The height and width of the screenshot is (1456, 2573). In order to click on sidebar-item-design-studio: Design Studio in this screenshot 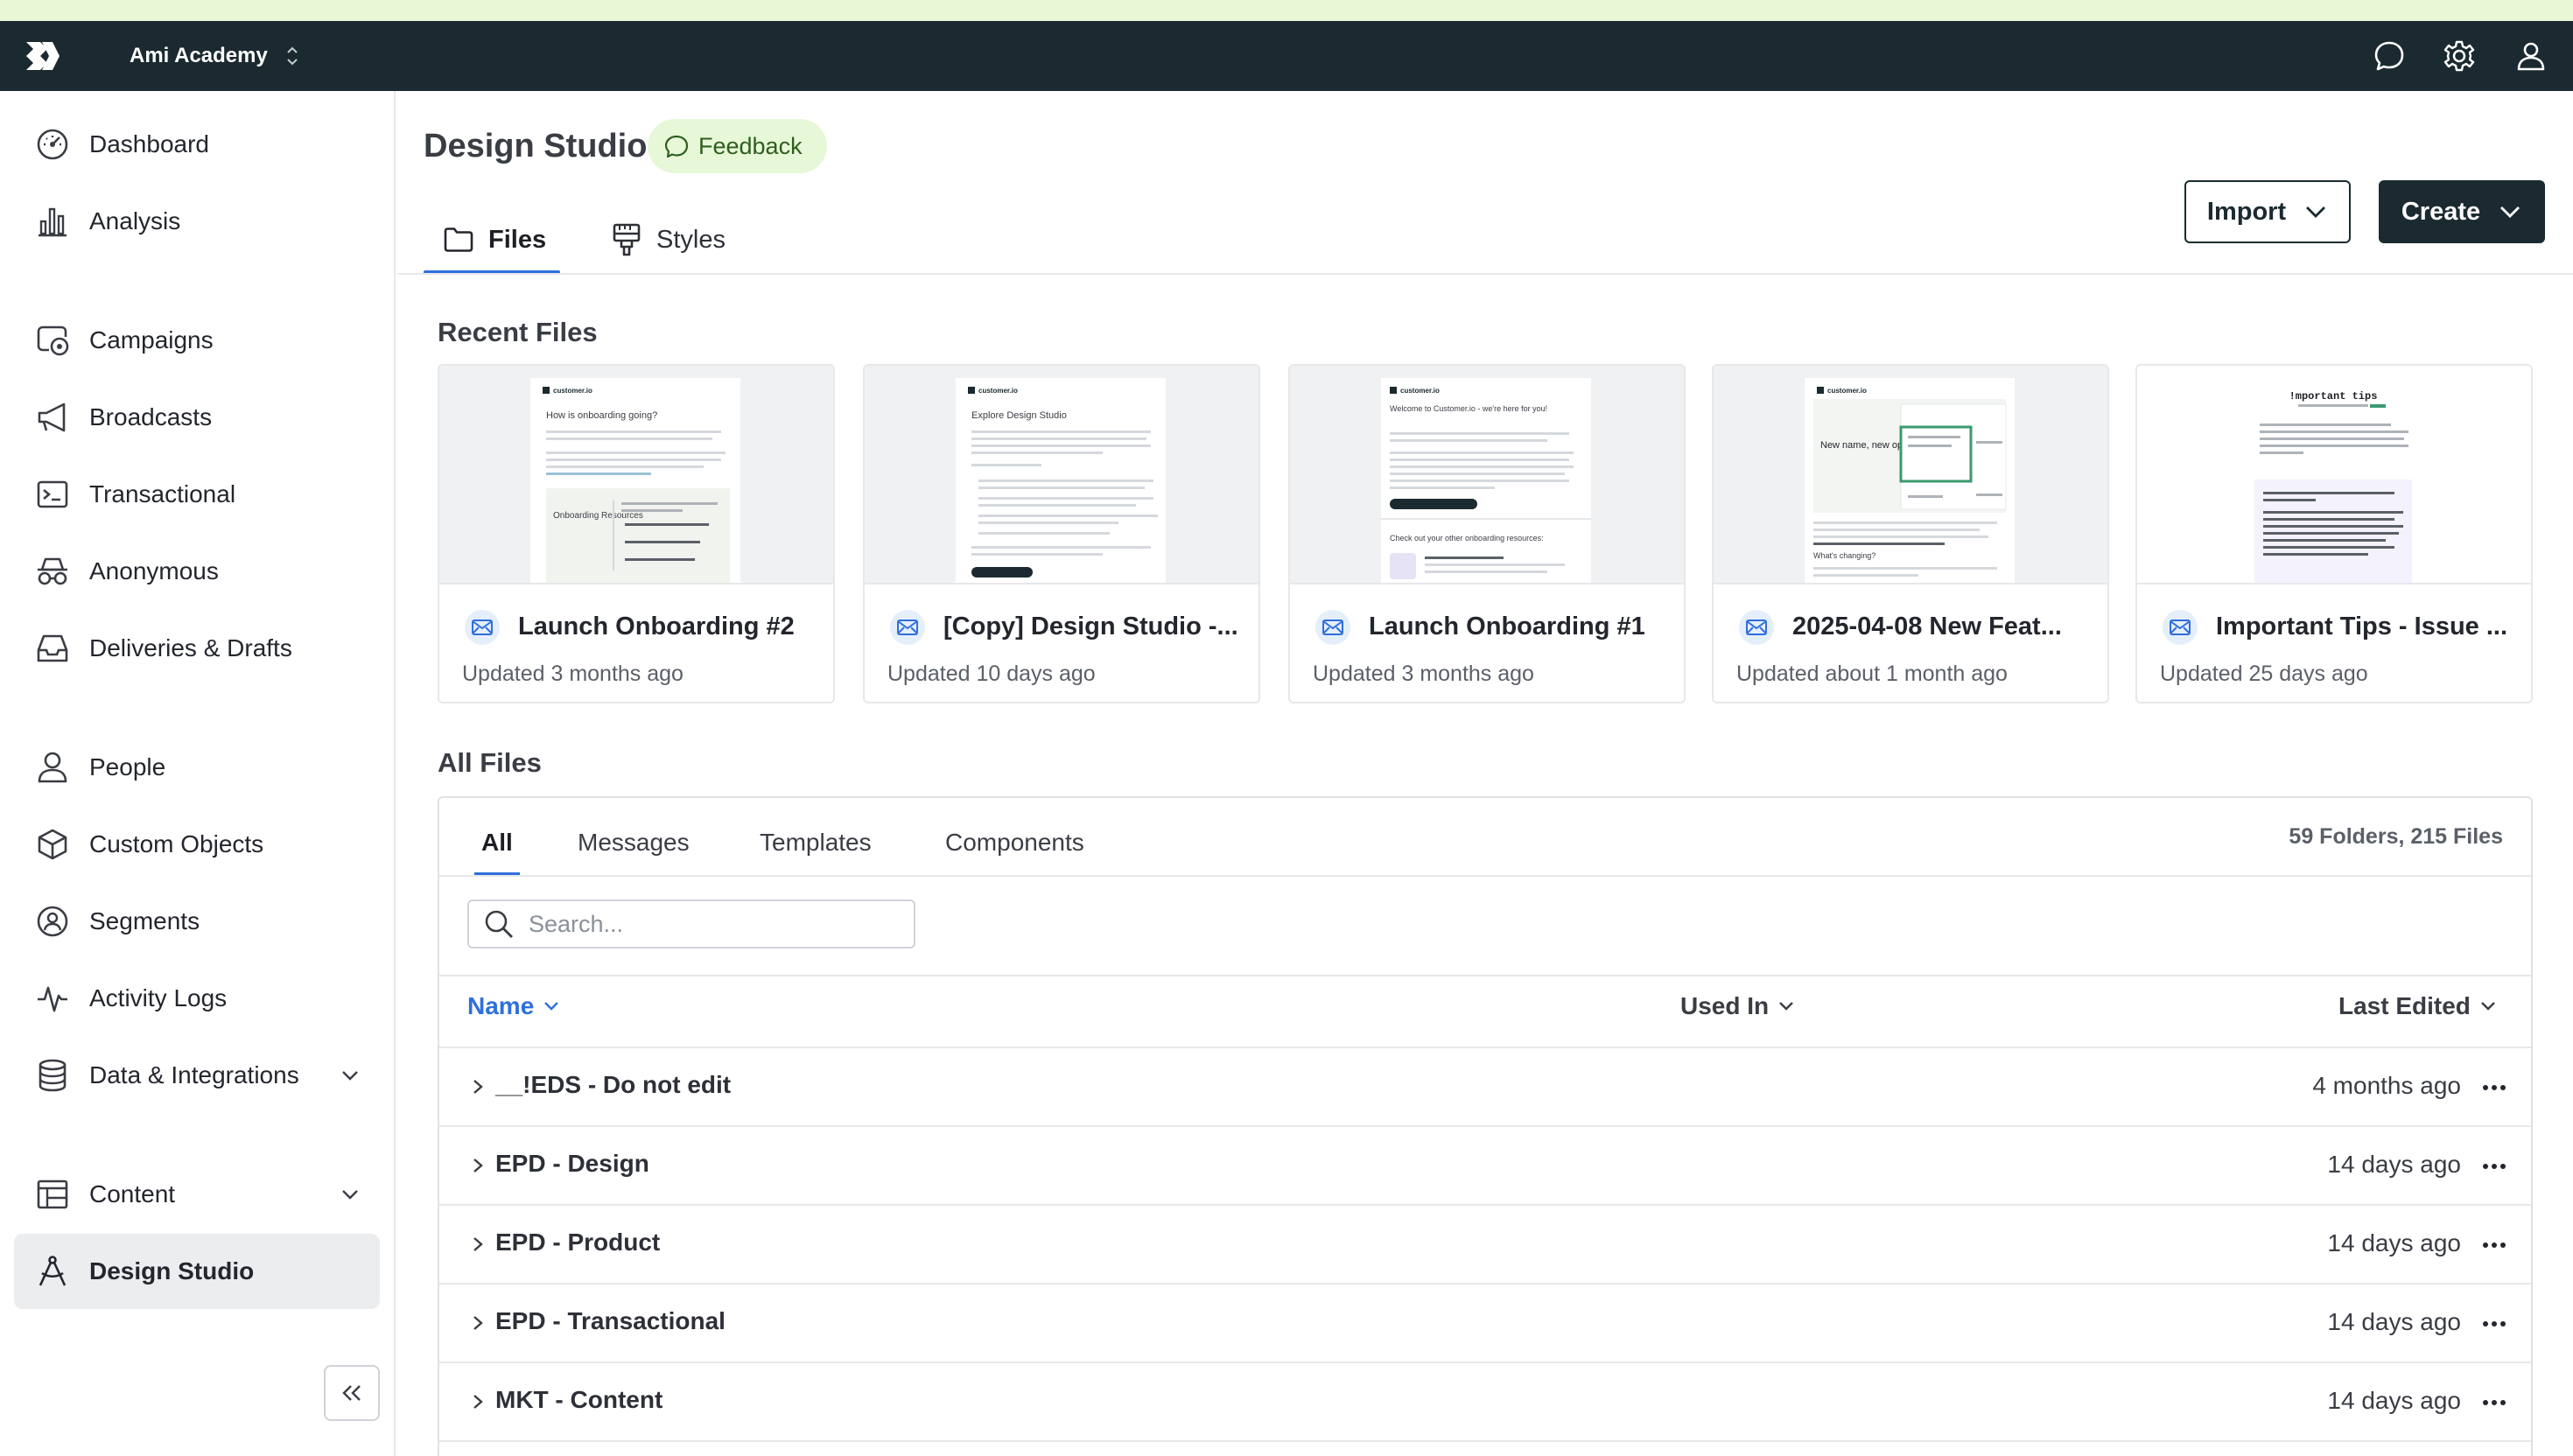, I will do `click(197, 1271)`.